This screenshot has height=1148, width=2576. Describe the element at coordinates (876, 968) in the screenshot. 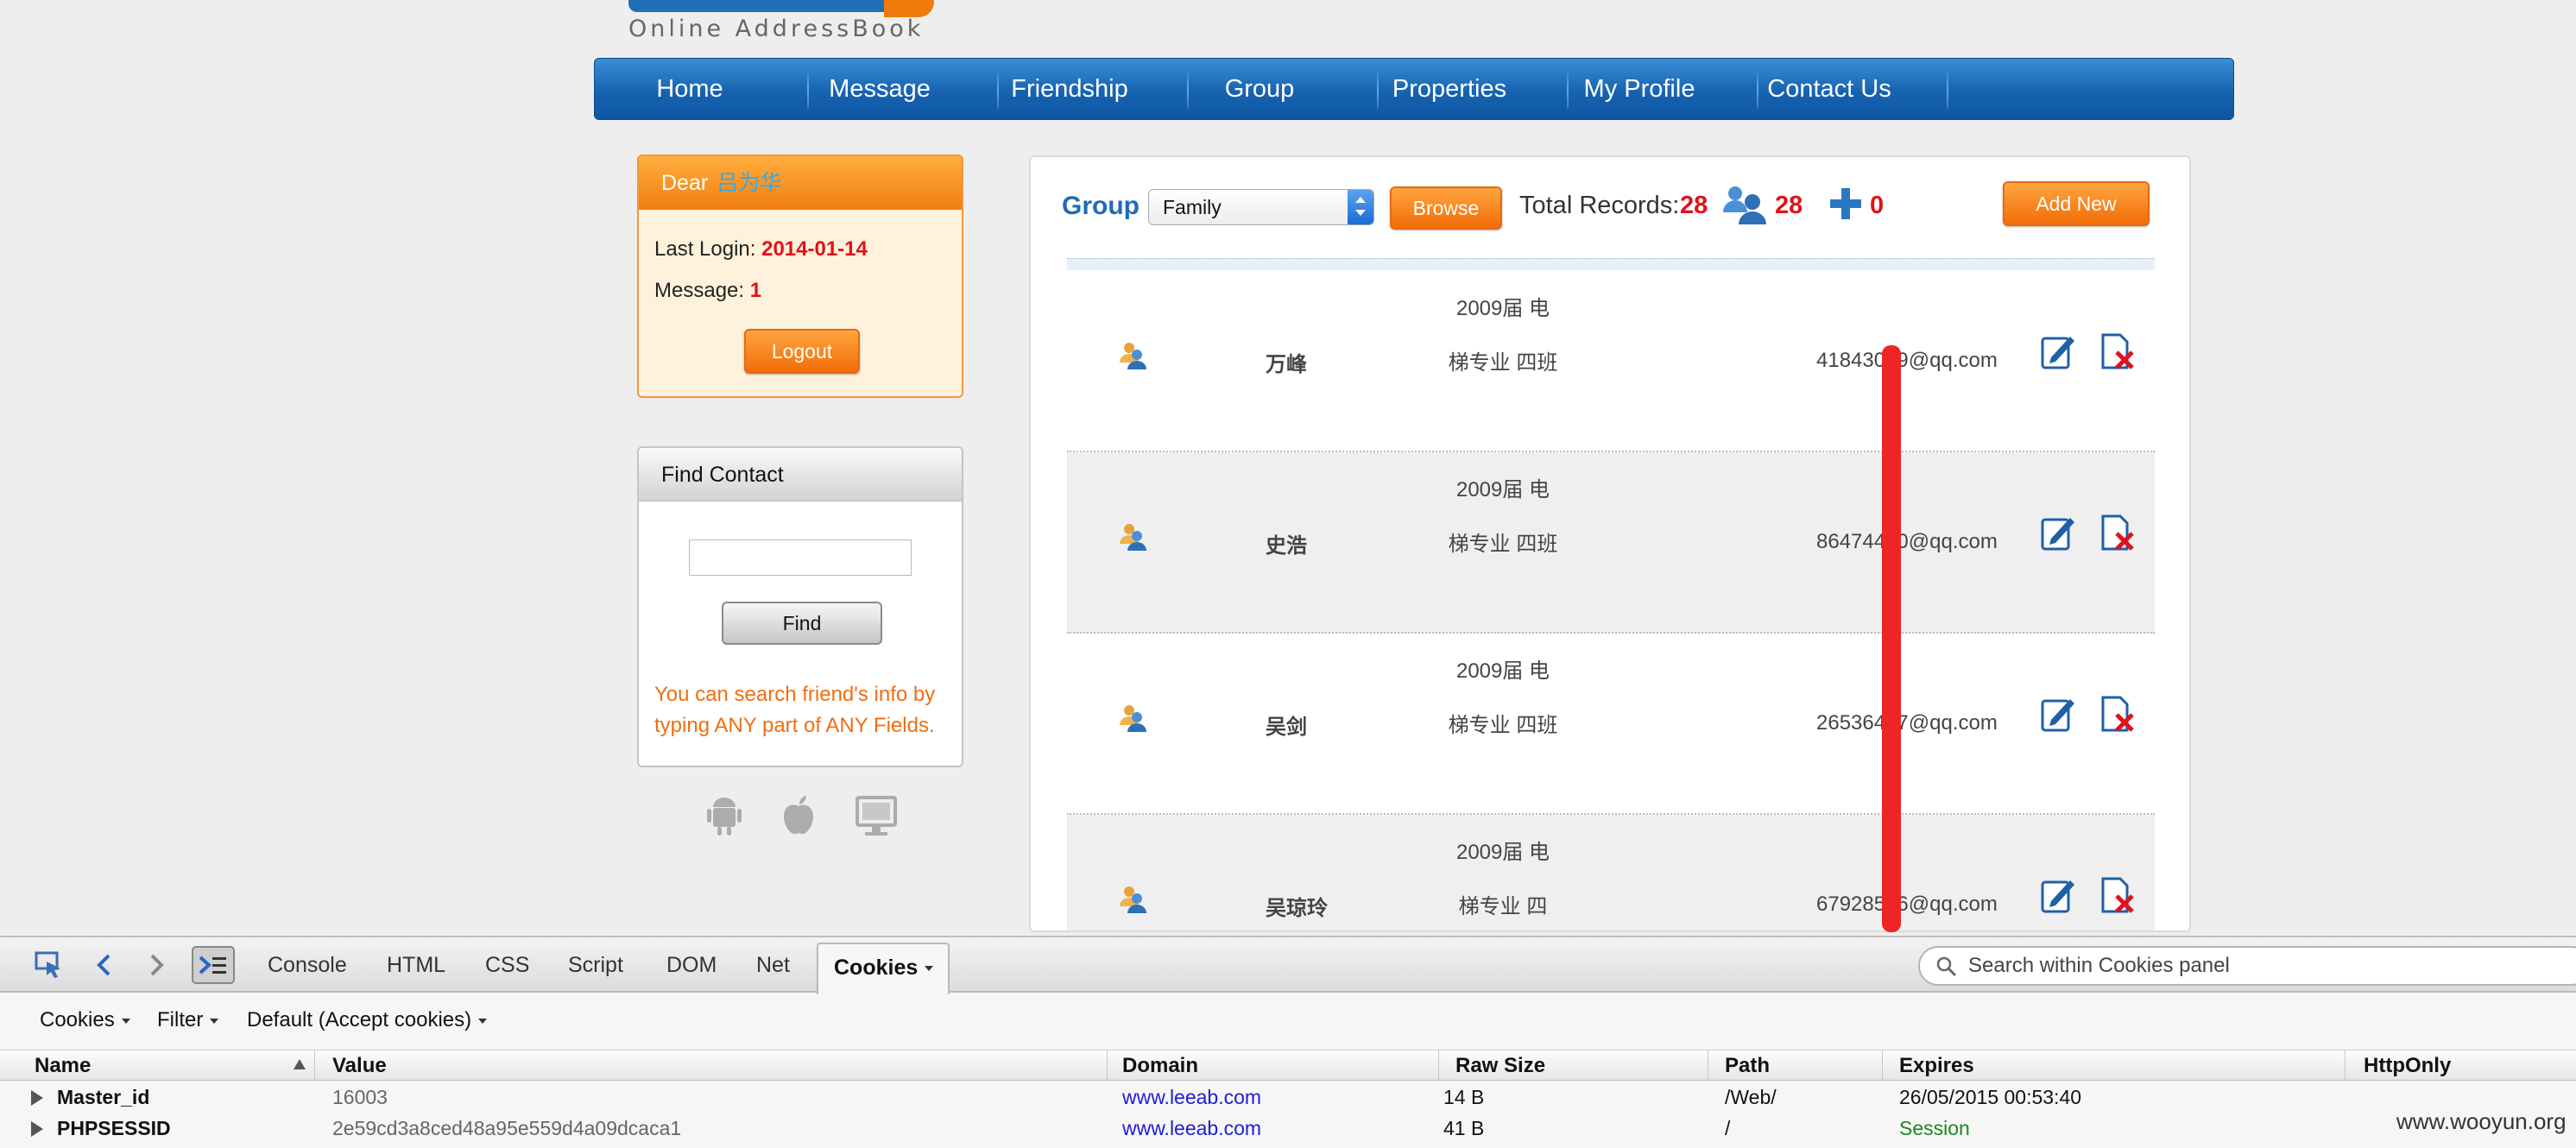

I see `tab-cookies-label: Cookies` at that location.